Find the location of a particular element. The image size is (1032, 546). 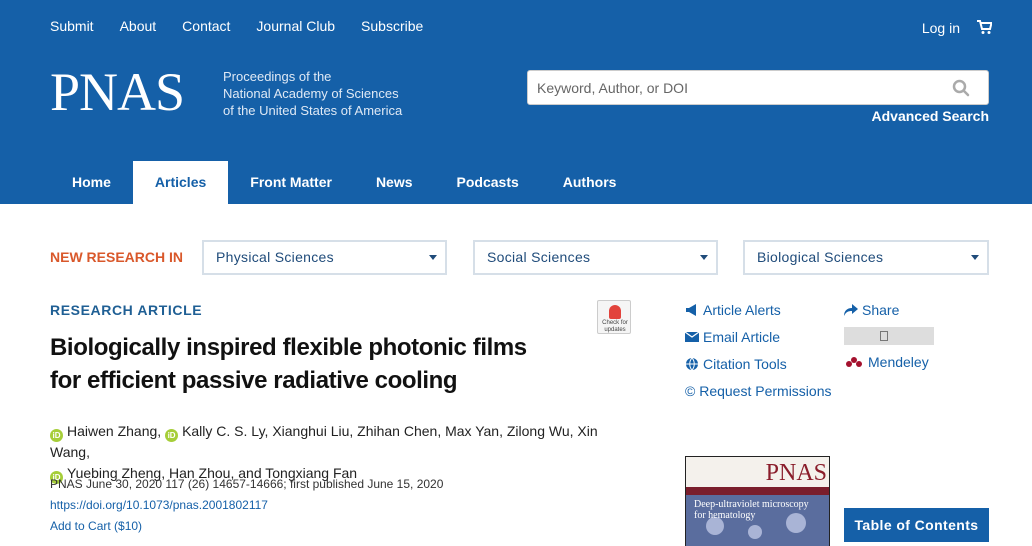

email-article-link: Email Article is located at coordinates (732, 337).